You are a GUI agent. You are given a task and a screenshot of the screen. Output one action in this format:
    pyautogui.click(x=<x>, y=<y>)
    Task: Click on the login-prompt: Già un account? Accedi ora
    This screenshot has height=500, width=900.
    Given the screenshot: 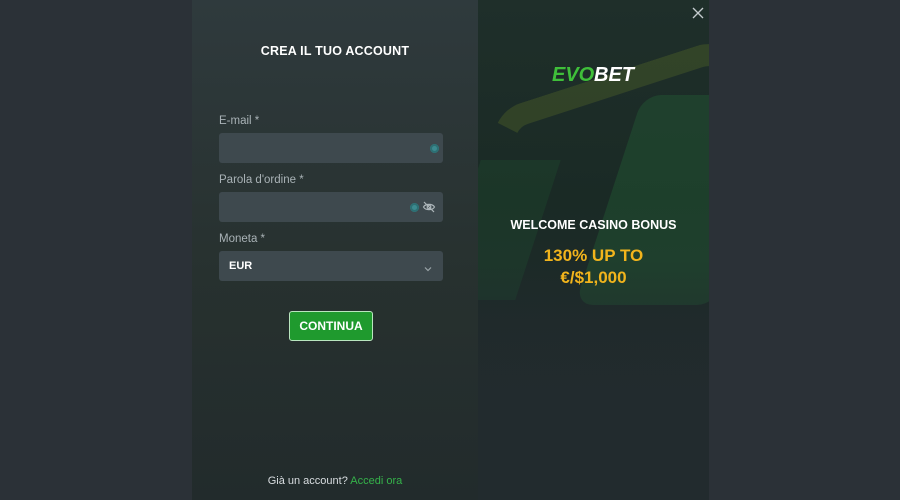 What is the action you would take?
    pyautogui.click(x=335, y=481)
    